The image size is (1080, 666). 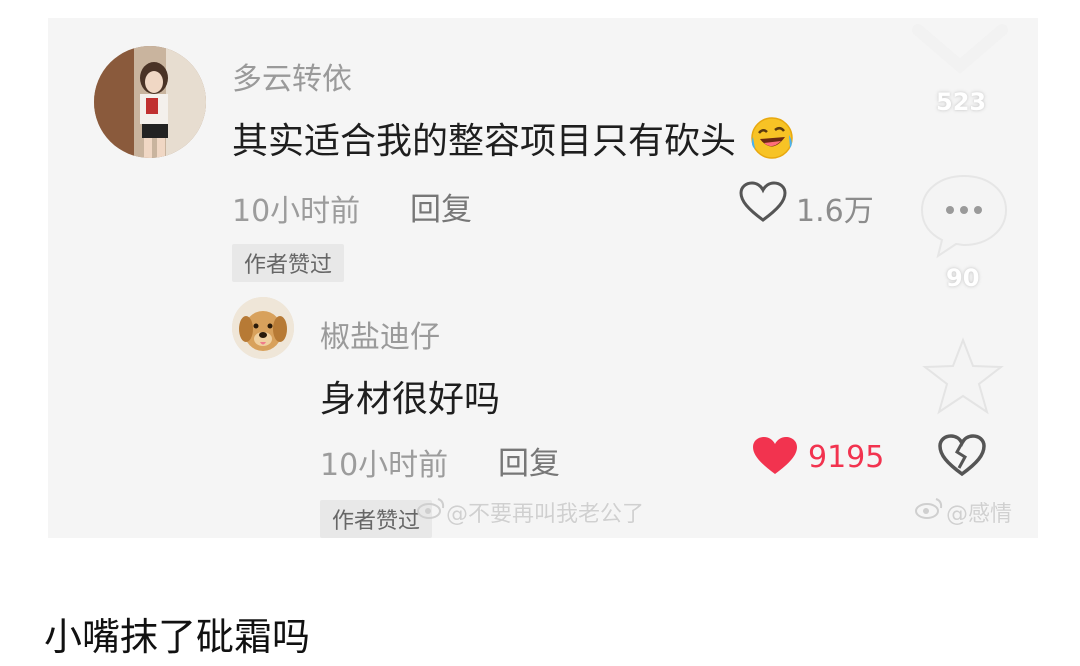 I want to click on post-caption: 小嘴抹了砒霜吗, so click(x=177, y=637).